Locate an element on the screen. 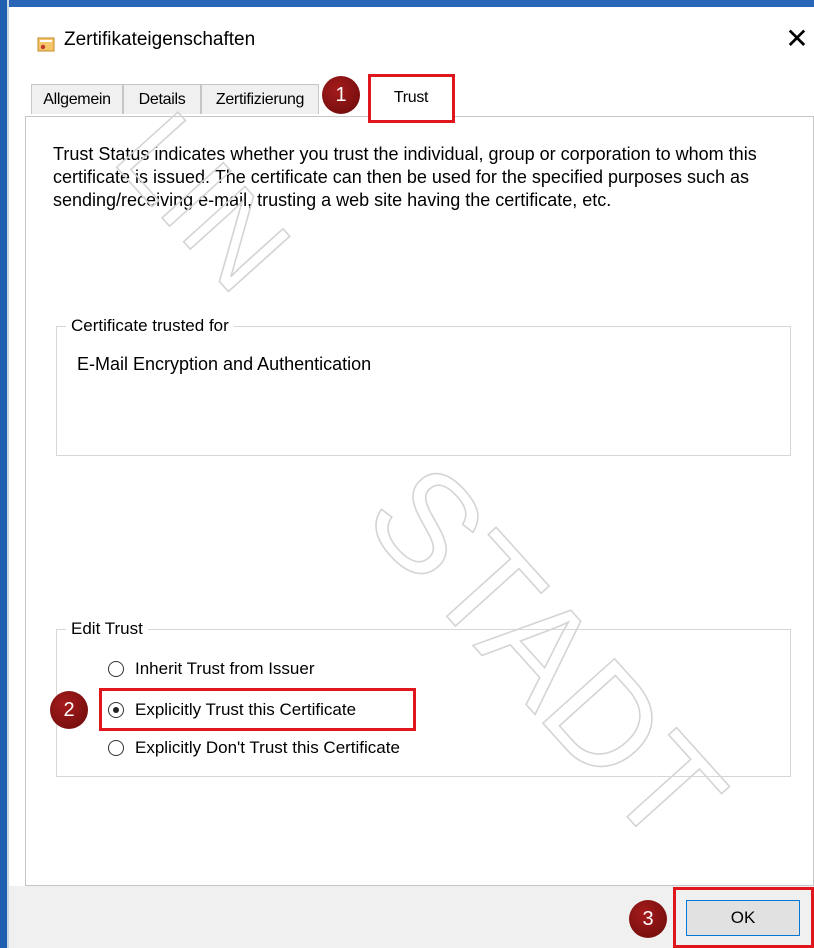 The width and height of the screenshot is (814, 948). tab-zertifizierung: Zertifizierung is located at coordinates (260, 99).